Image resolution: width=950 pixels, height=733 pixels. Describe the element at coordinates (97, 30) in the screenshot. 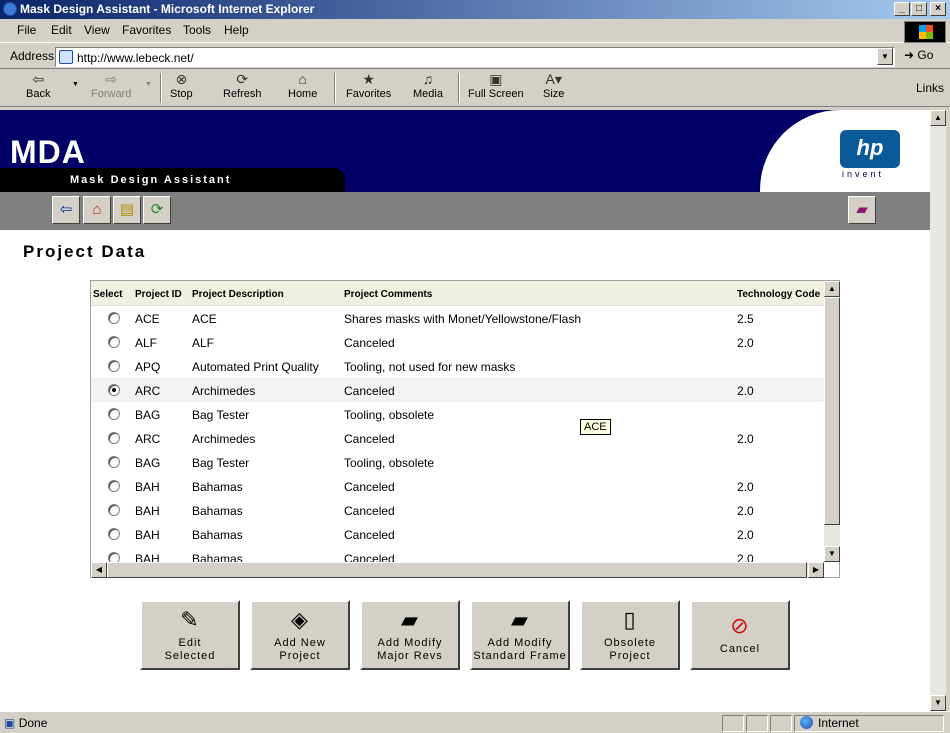

I see `menu-view: View` at that location.